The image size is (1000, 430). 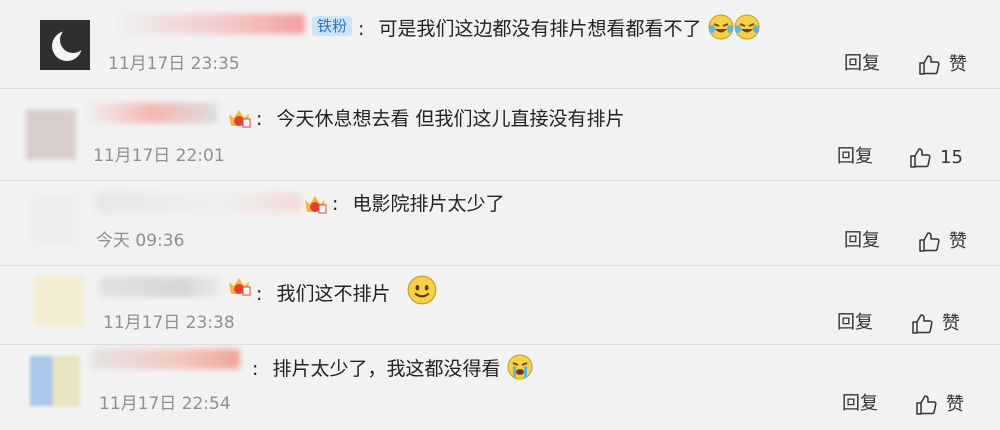 I want to click on comment-text: : 可是我们这边都没有排片想看都看不了, so click(x=559, y=27).